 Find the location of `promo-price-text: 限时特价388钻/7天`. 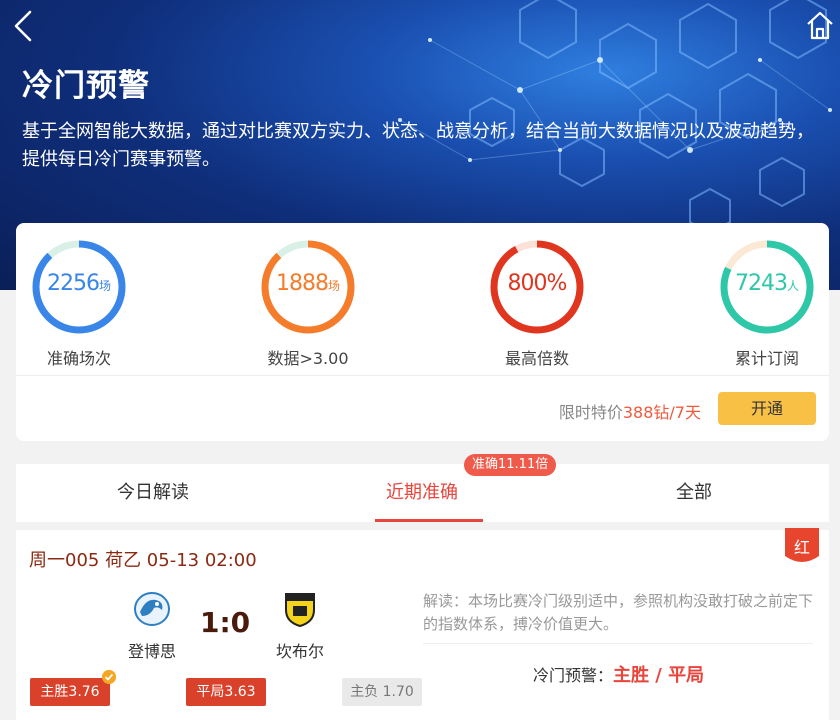

promo-price-text: 限时特价388钻/7天 is located at coordinates (629, 412).